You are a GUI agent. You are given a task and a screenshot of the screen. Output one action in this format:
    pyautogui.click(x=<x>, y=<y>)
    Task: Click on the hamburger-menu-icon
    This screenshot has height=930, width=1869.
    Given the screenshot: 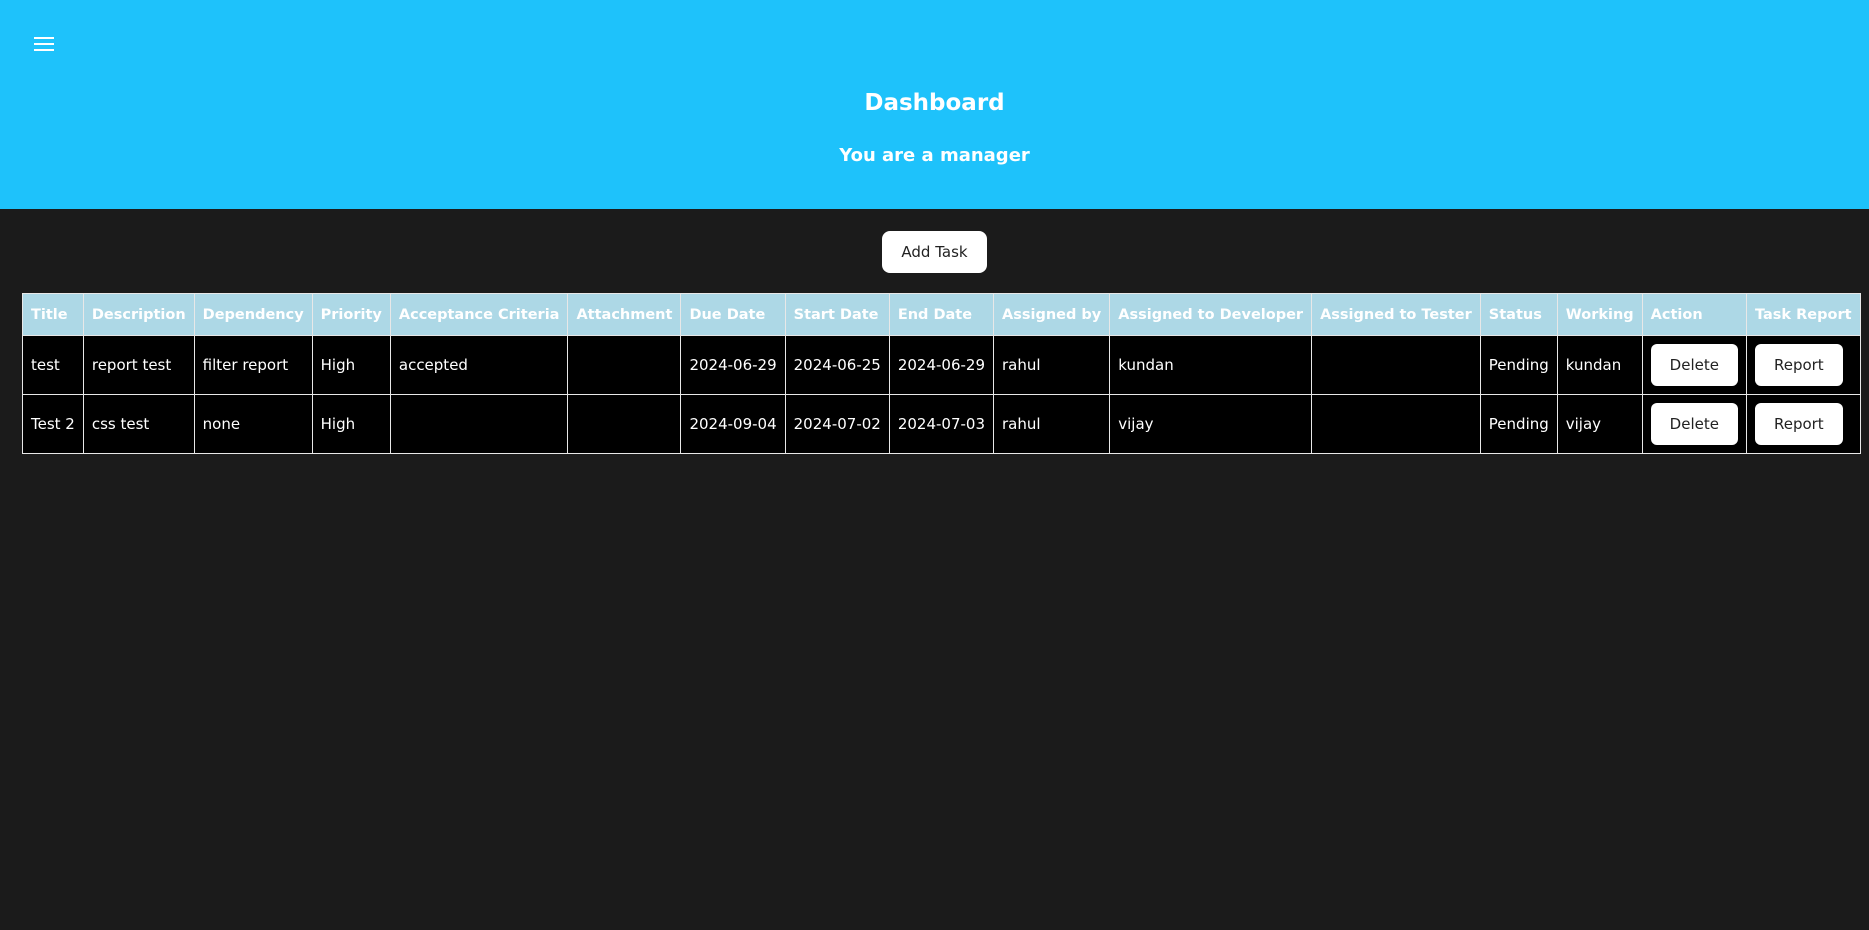 What is the action you would take?
    pyautogui.click(x=44, y=44)
    